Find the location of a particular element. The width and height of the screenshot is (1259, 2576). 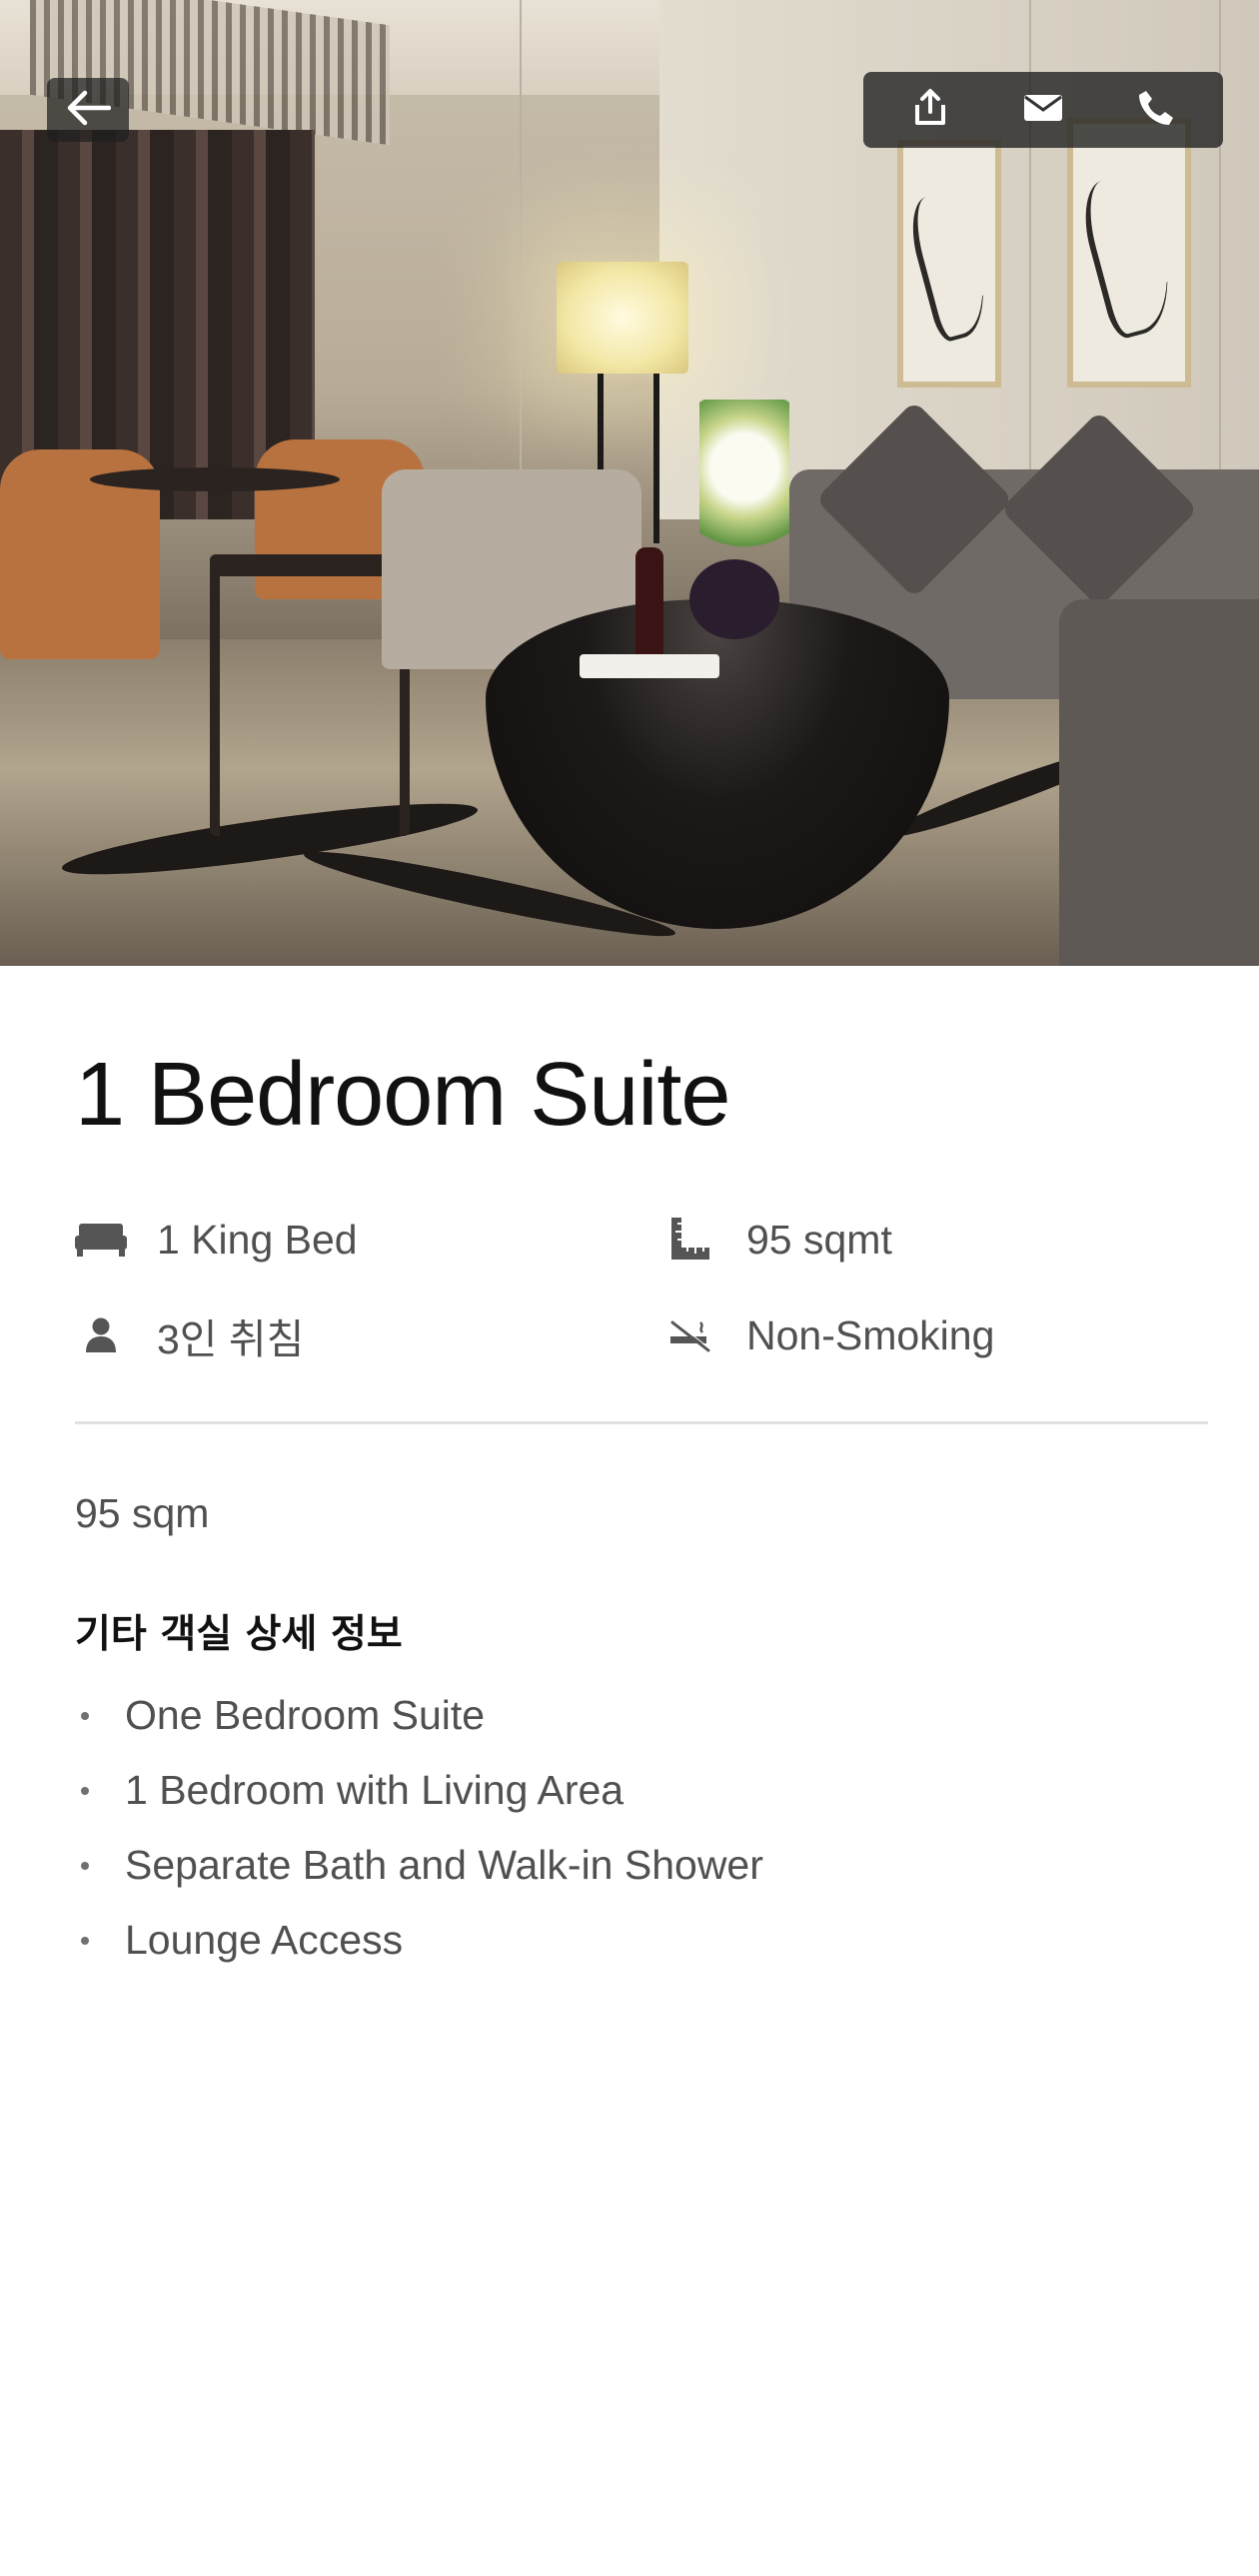

divider is located at coordinates (641, 1423).